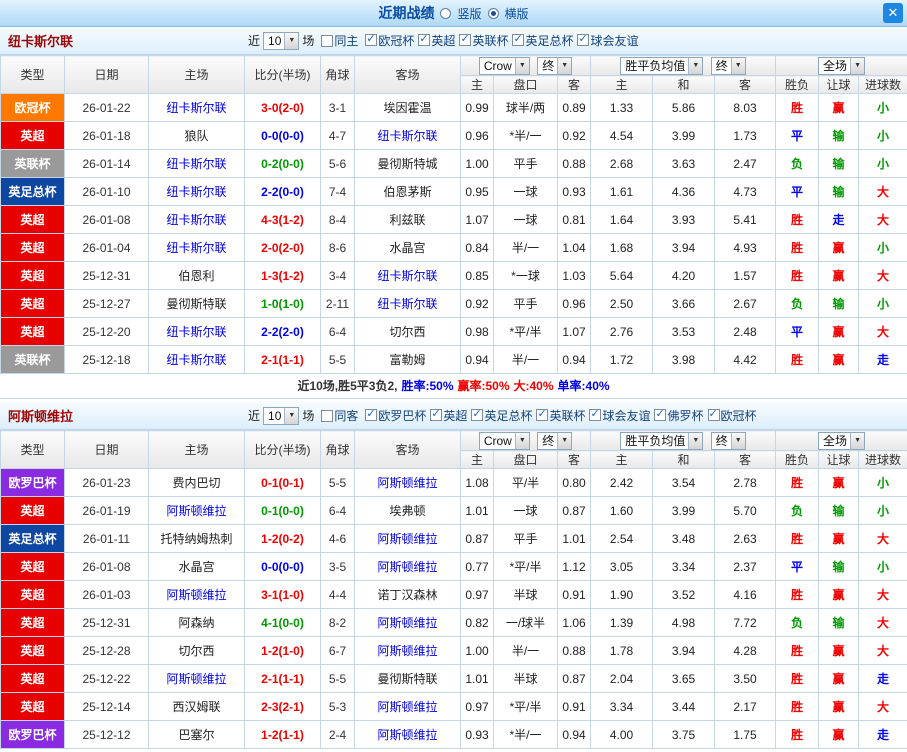  I want to click on horizontal-layout-radio, so click(493, 13).